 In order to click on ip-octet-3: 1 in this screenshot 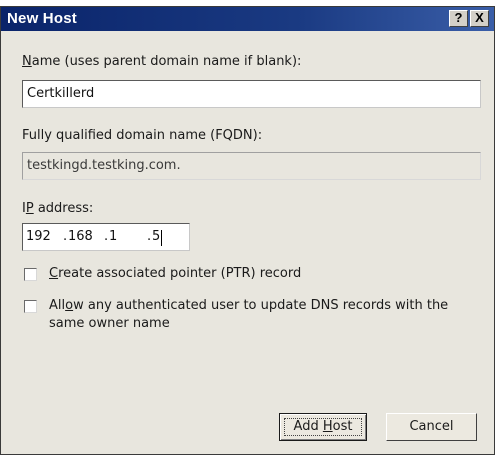, I will do `click(113, 237)`.